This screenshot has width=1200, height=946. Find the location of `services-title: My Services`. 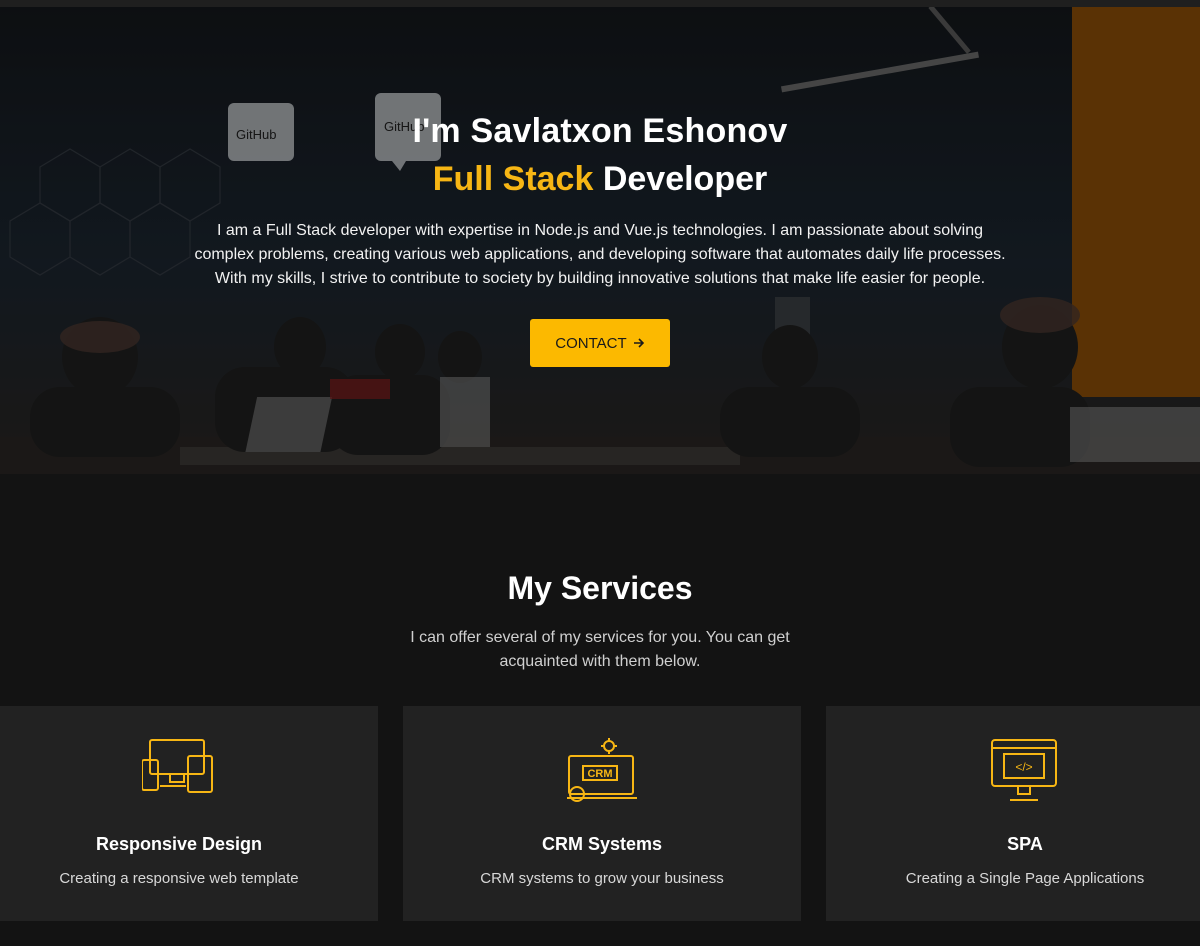

services-title: My Services is located at coordinates (600, 588).